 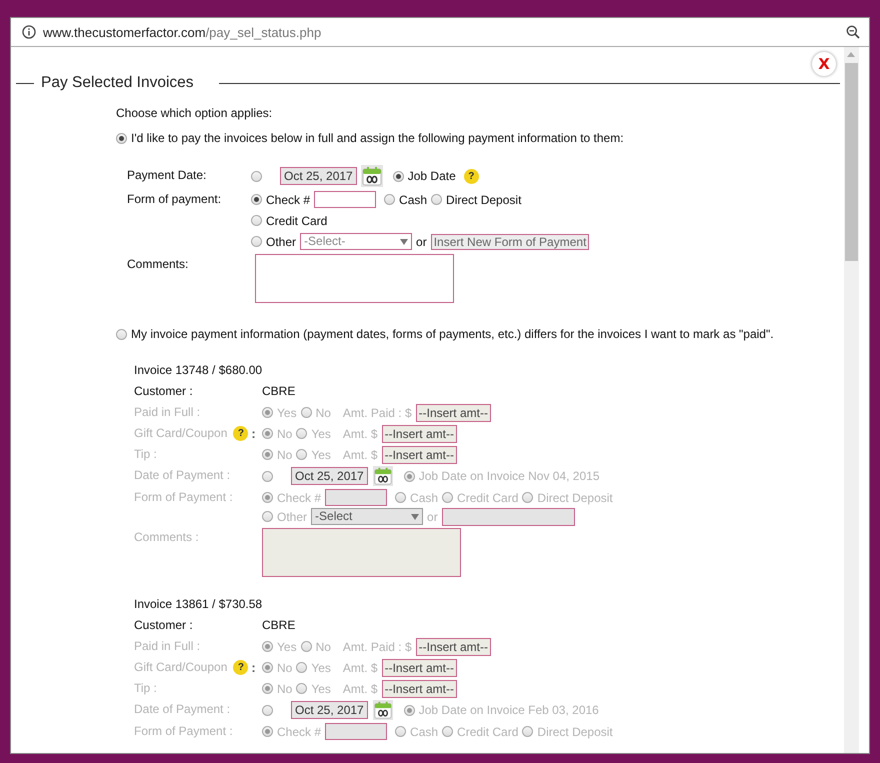 What do you see at coordinates (509, 476) in the screenshot?
I see `option-label: Job Date on Invoice Nov 04, 2015` at bounding box center [509, 476].